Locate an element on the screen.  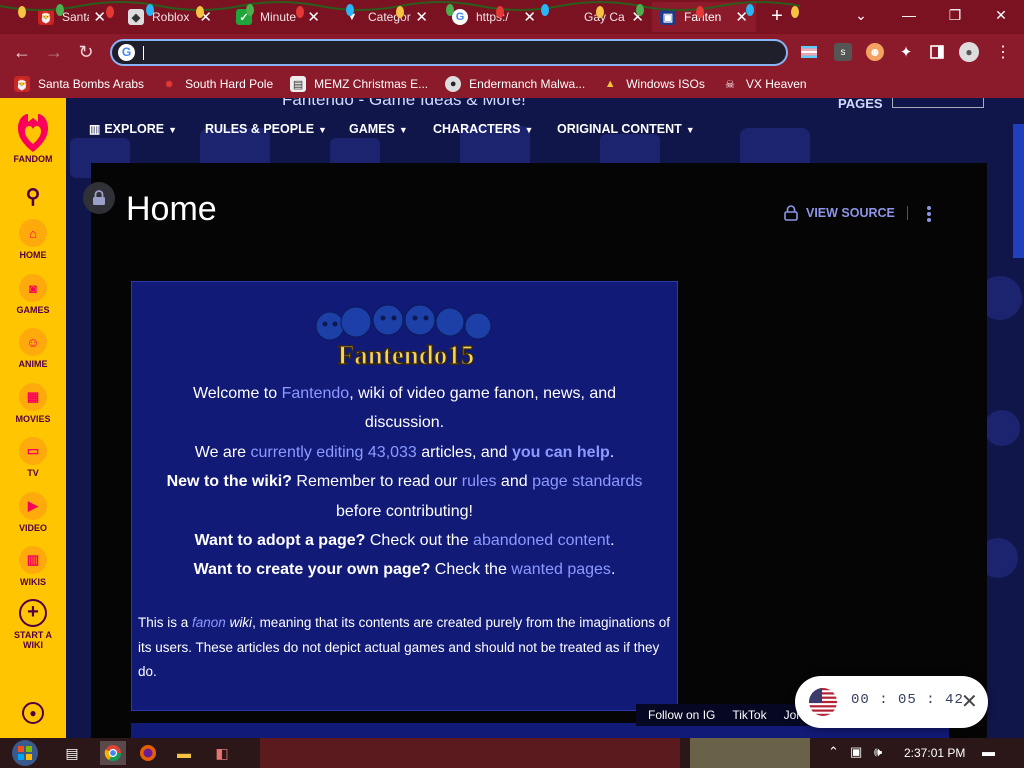
extensions-puzzle-icon: ✦ is located at coordinates (906, 52).